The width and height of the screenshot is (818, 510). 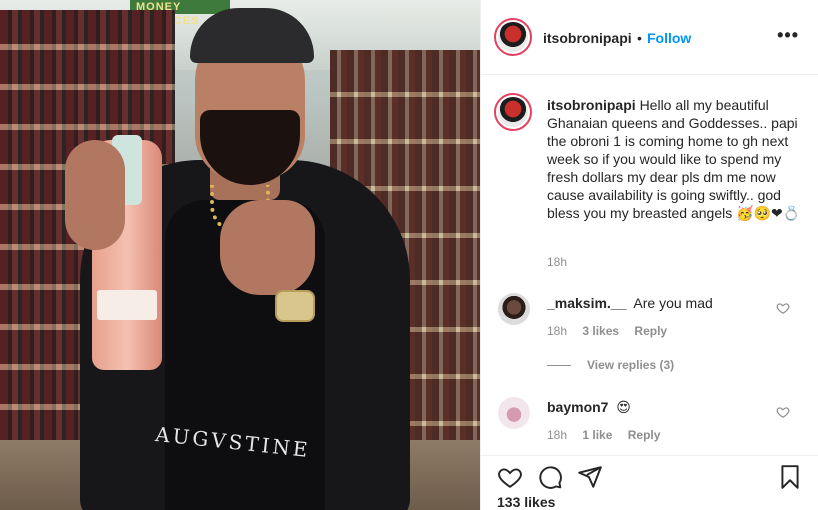 I want to click on view-replies-label: View replies (3), so click(x=630, y=365).